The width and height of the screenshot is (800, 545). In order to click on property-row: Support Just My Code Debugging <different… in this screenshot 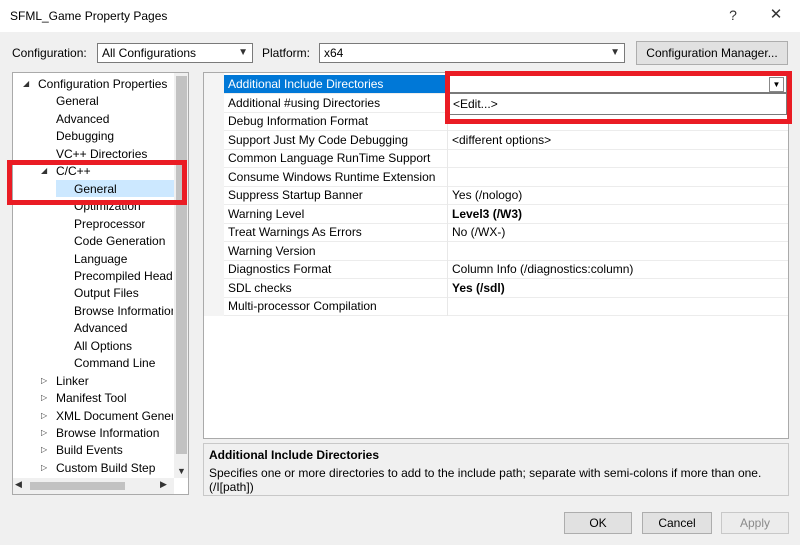, I will do `click(496, 140)`.